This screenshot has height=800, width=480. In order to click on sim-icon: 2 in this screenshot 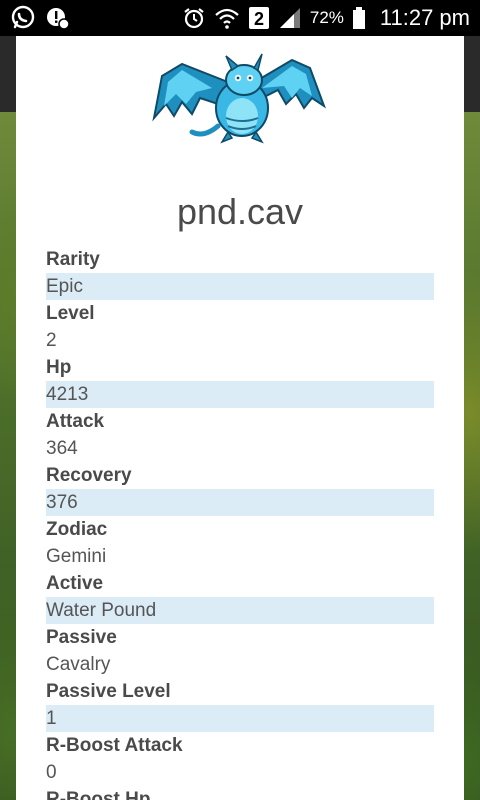, I will do `click(259, 18)`.